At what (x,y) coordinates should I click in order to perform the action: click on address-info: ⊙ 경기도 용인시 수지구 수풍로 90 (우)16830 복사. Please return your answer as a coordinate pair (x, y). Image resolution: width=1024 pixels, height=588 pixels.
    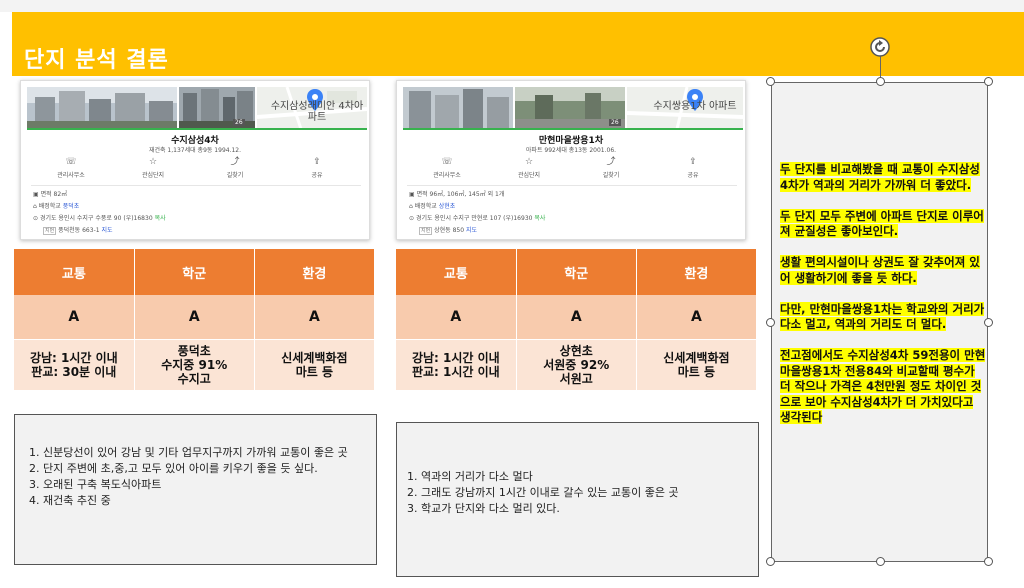
    Looking at the image, I should click on (99, 218).